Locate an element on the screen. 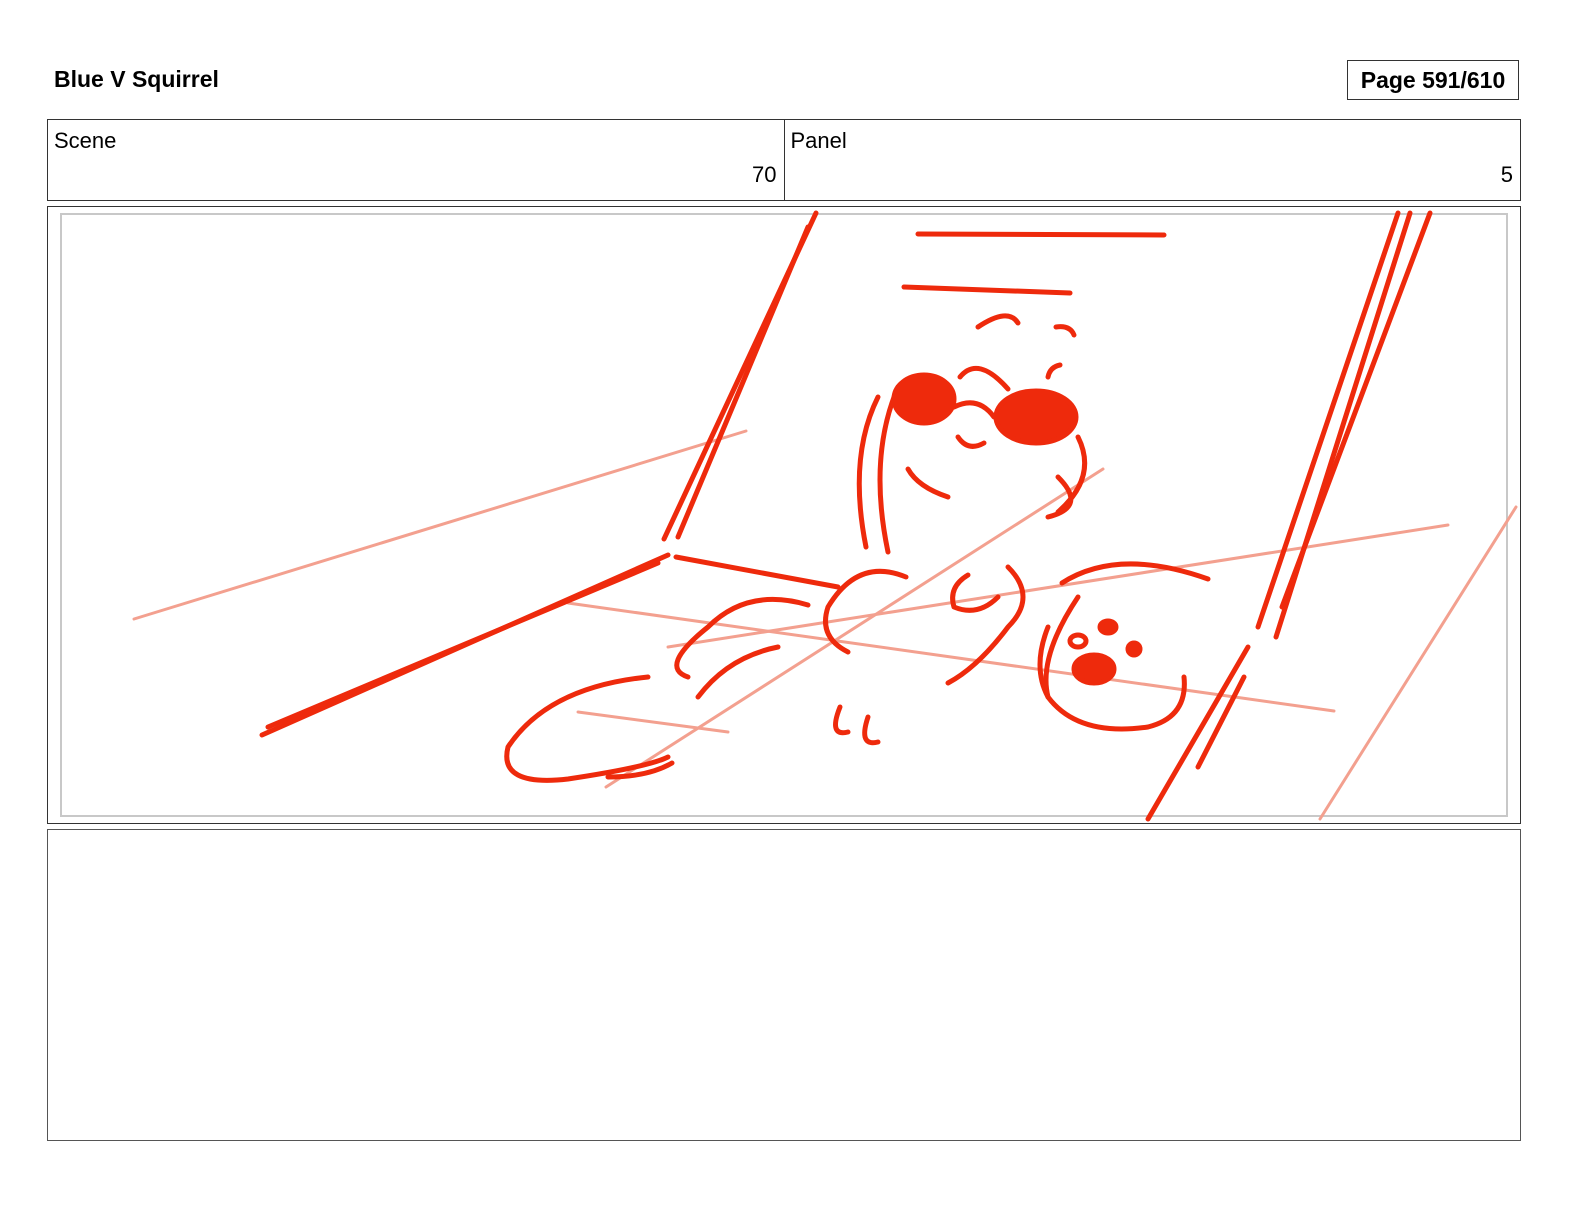  panel-cell: Panel 5 is located at coordinates (1152, 160).